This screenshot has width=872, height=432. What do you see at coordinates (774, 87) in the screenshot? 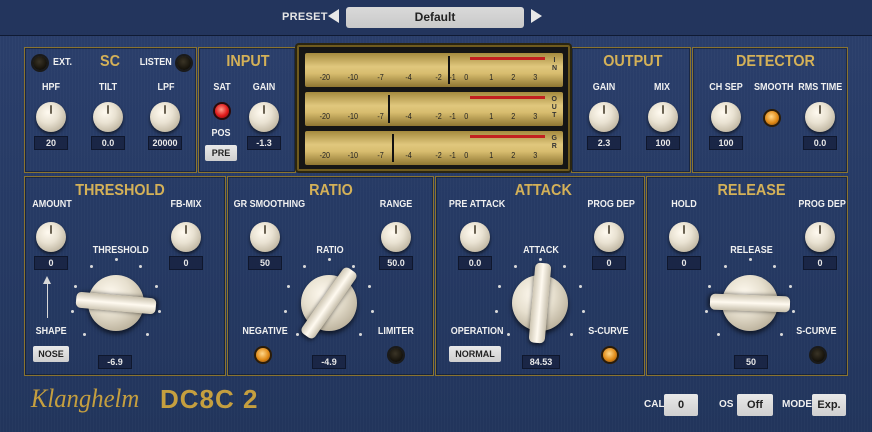
I see `smooth-label: SMOOTH` at bounding box center [774, 87].